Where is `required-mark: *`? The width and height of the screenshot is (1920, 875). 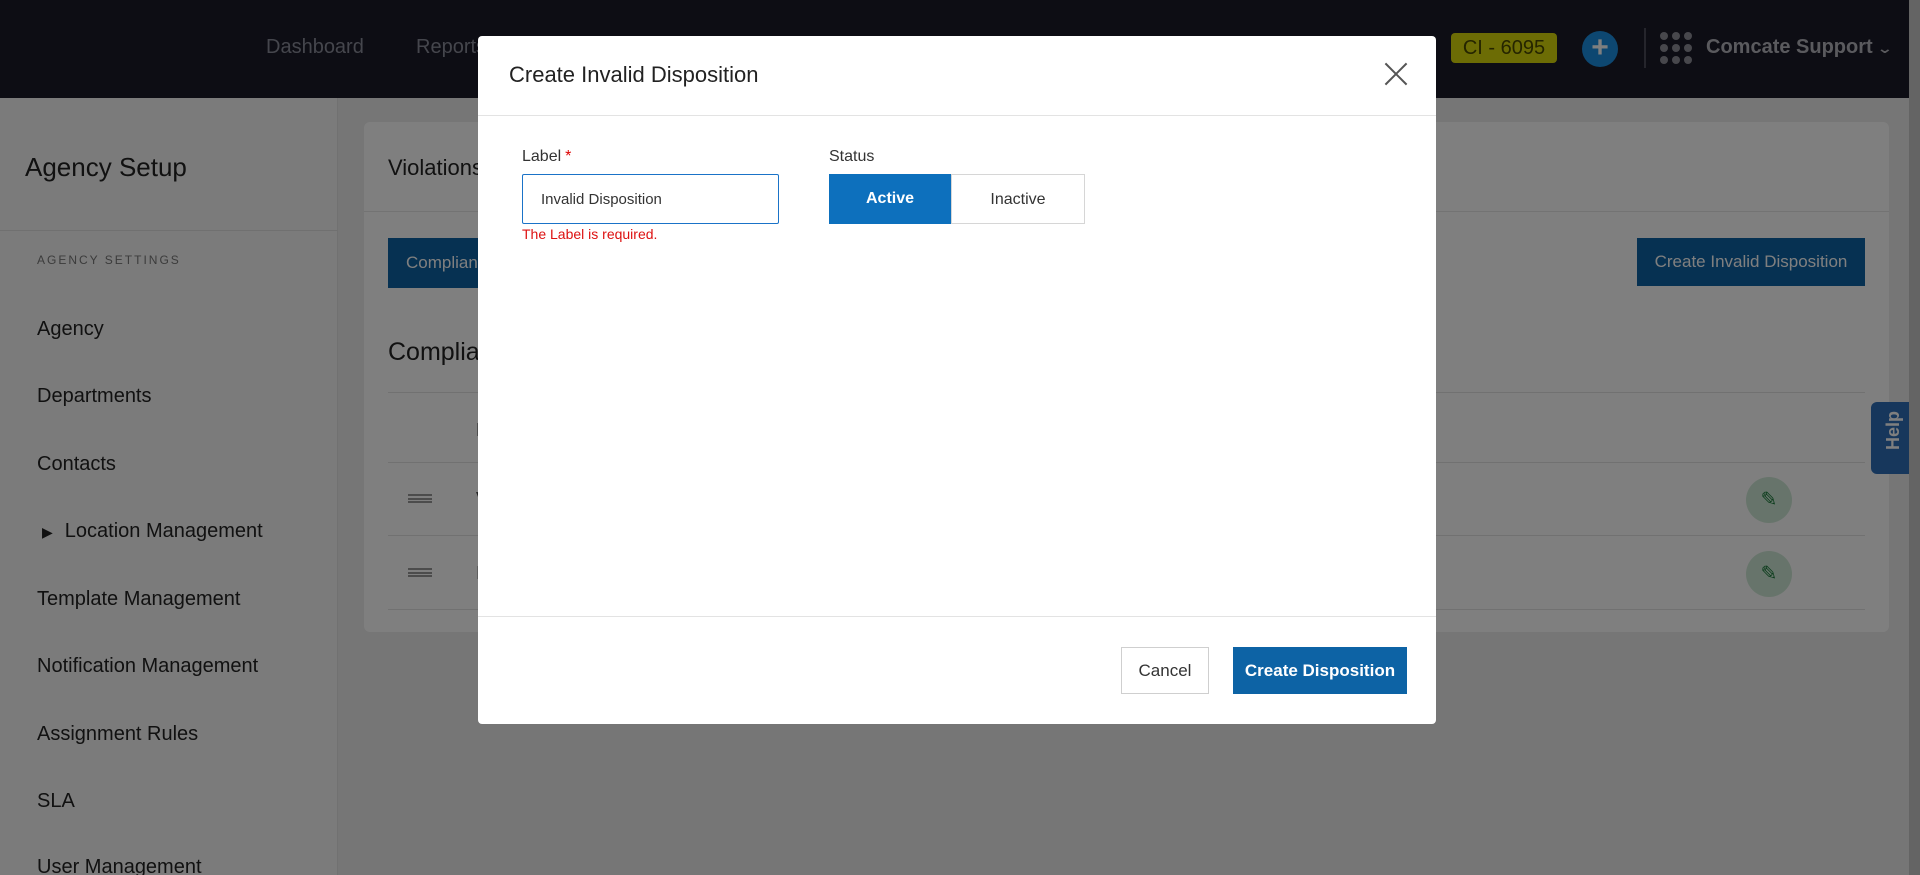 required-mark: * is located at coordinates (568, 156).